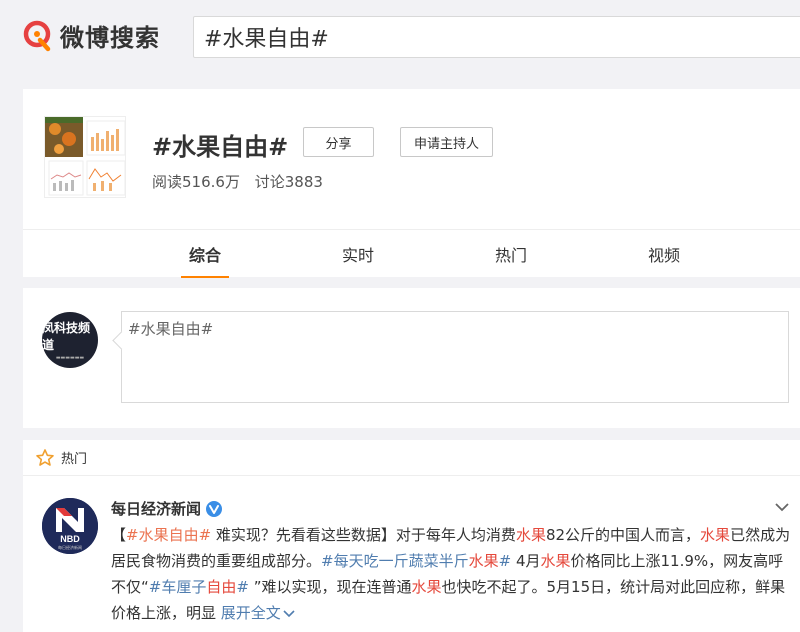  I want to click on logo-text: 微博搜索, so click(110, 38).